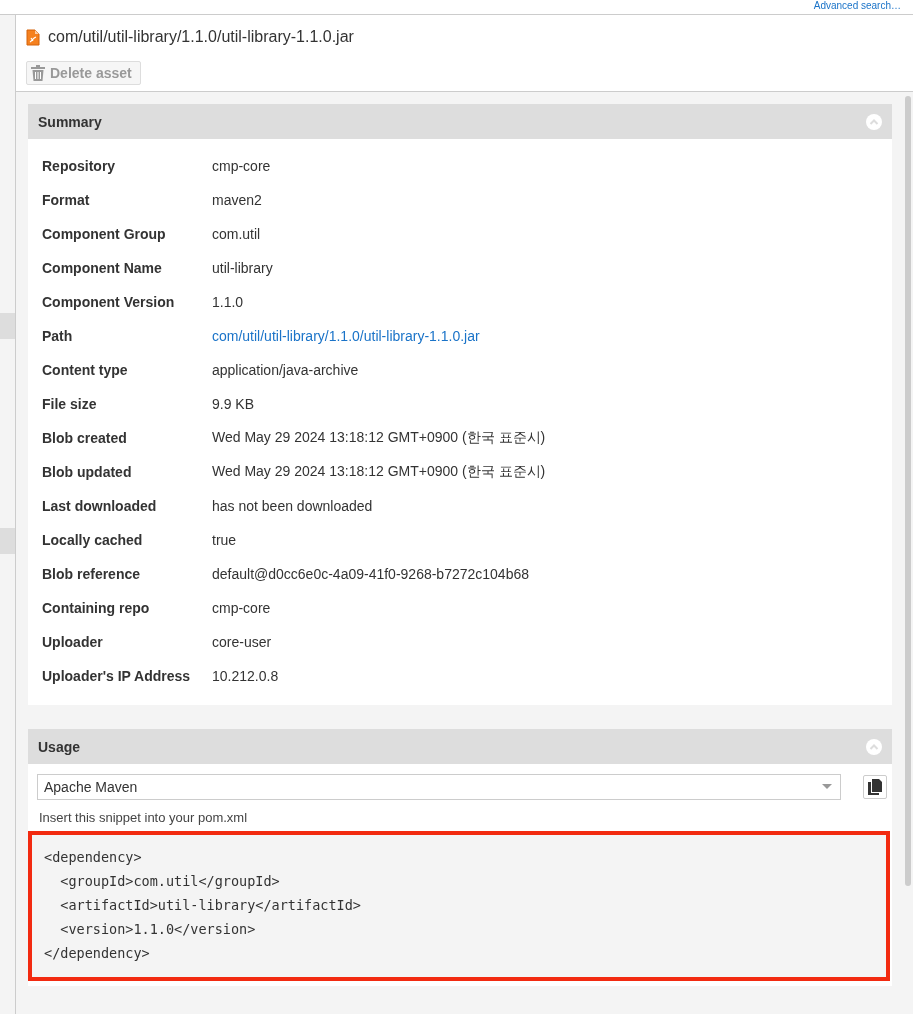  Describe the element at coordinates (79, 166) in the screenshot. I see `field-label: Repository` at that location.